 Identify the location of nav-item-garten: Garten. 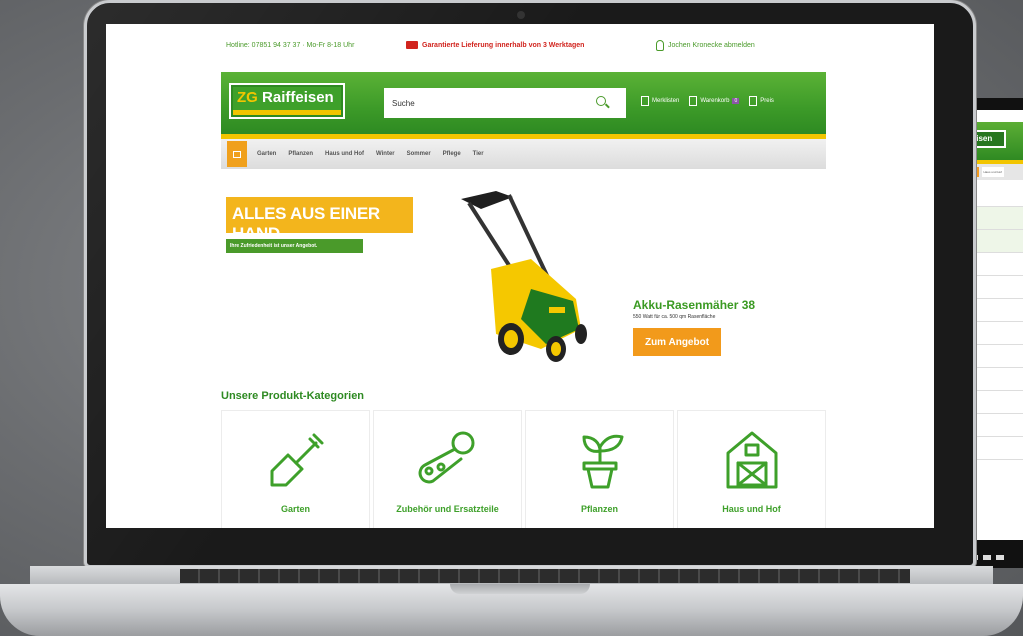
(266, 154).